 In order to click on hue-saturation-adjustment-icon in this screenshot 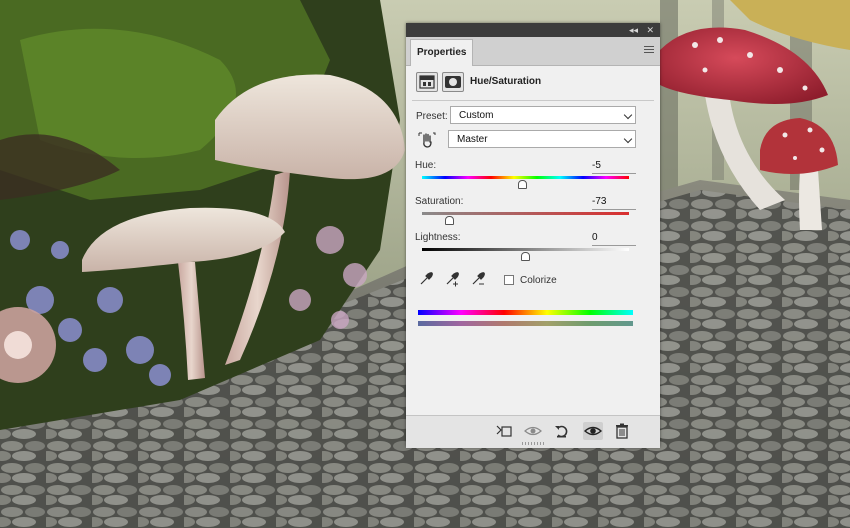, I will do `click(427, 82)`.